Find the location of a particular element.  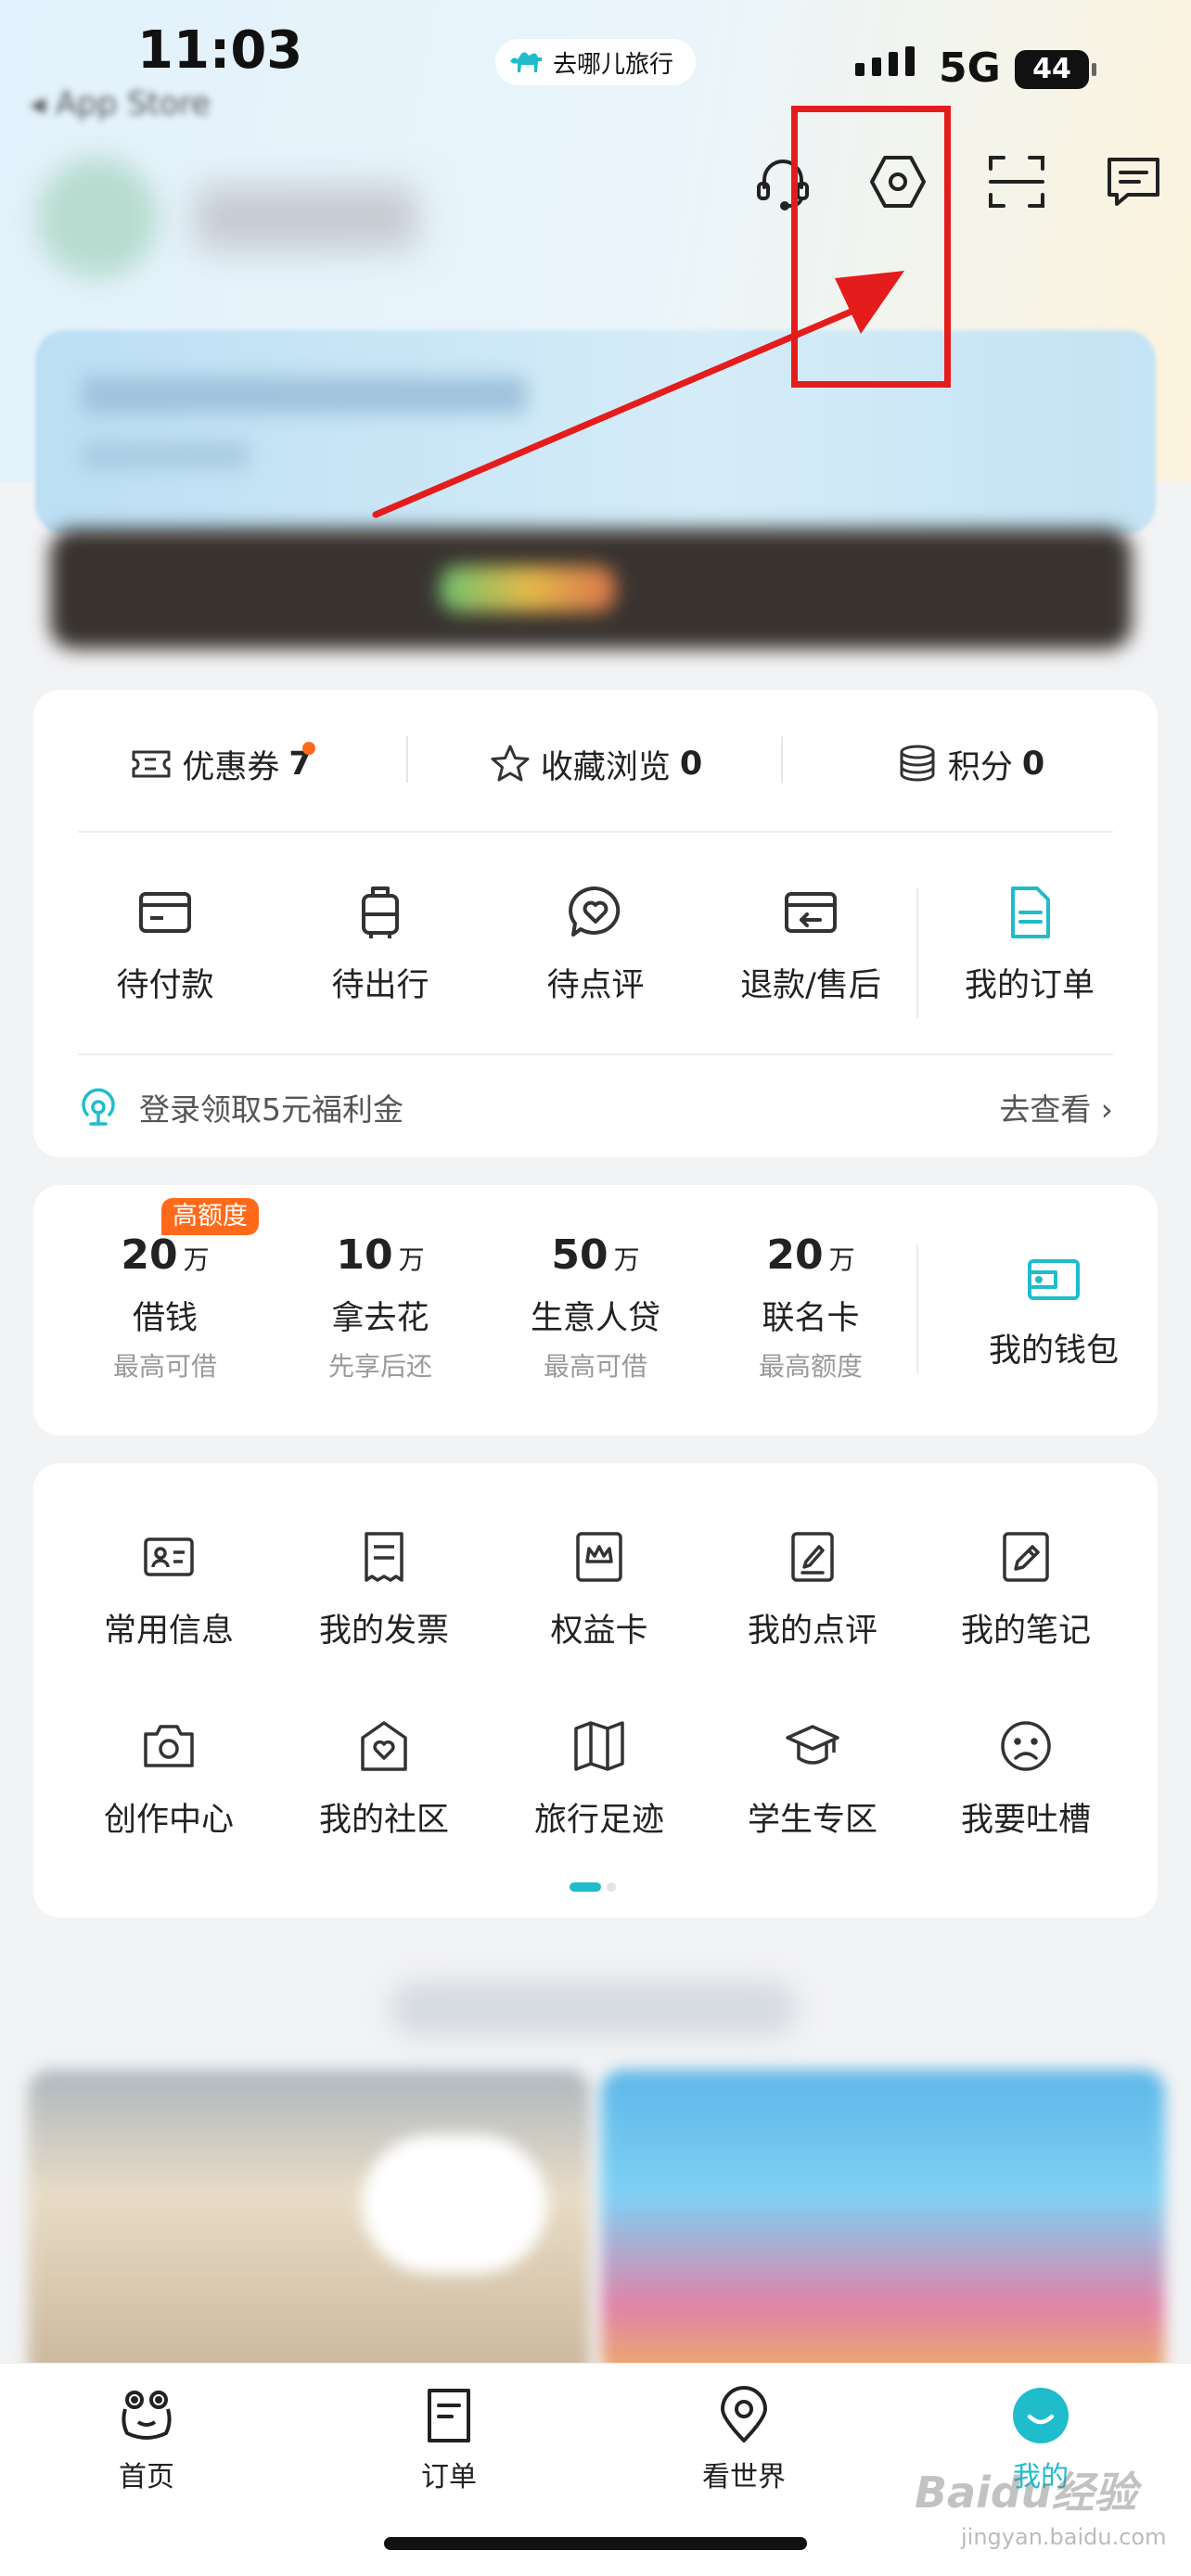

tab-label: 看世界 is located at coordinates (744, 2477).